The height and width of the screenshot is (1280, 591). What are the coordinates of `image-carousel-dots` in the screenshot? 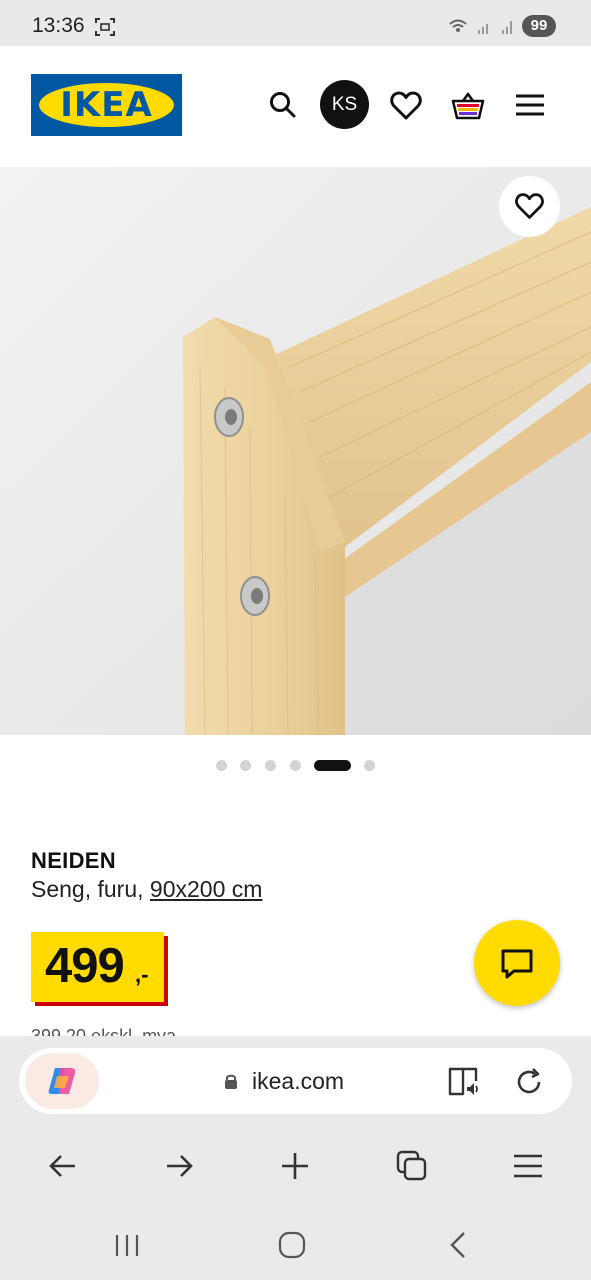 It's located at (295, 766).